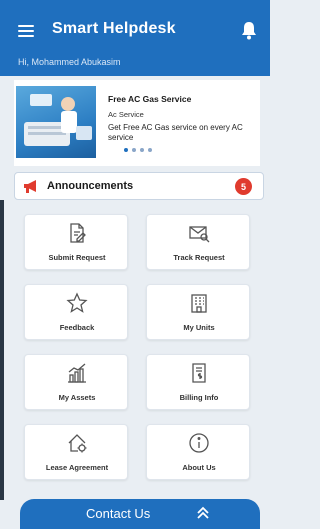 The width and height of the screenshot is (320, 529). What do you see at coordinates (77, 467) in the screenshot?
I see `tile-label: Lease Agreement` at bounding box center [77, 467].